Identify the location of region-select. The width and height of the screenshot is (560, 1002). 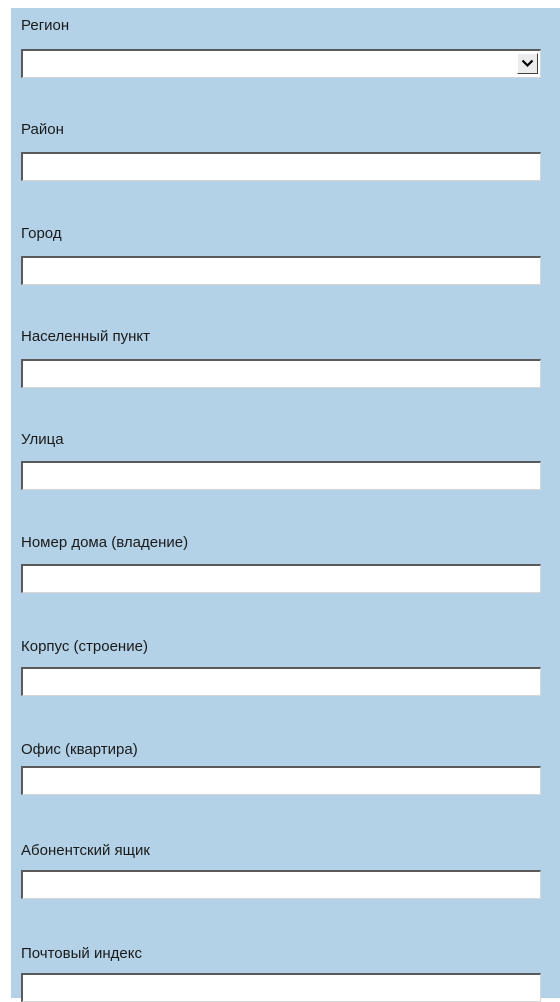
(281, 63).